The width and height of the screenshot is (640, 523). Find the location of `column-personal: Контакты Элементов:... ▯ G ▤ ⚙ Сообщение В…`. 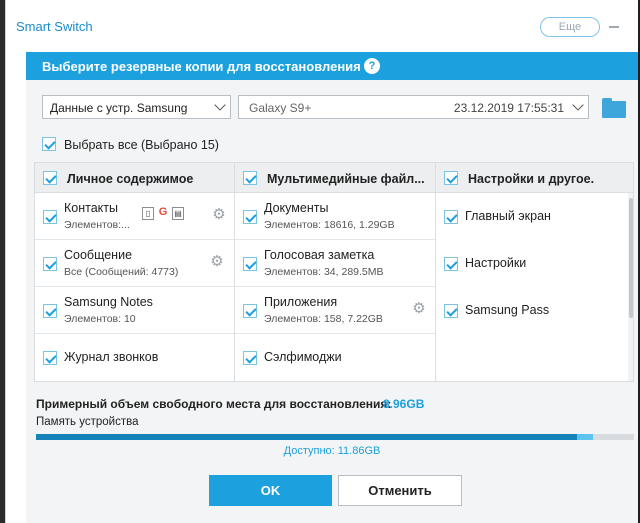

column-personal: Контакты Элементов:... ▯ G ▤ ⚙ Сообщение В… is located at coordinates (135, 287).